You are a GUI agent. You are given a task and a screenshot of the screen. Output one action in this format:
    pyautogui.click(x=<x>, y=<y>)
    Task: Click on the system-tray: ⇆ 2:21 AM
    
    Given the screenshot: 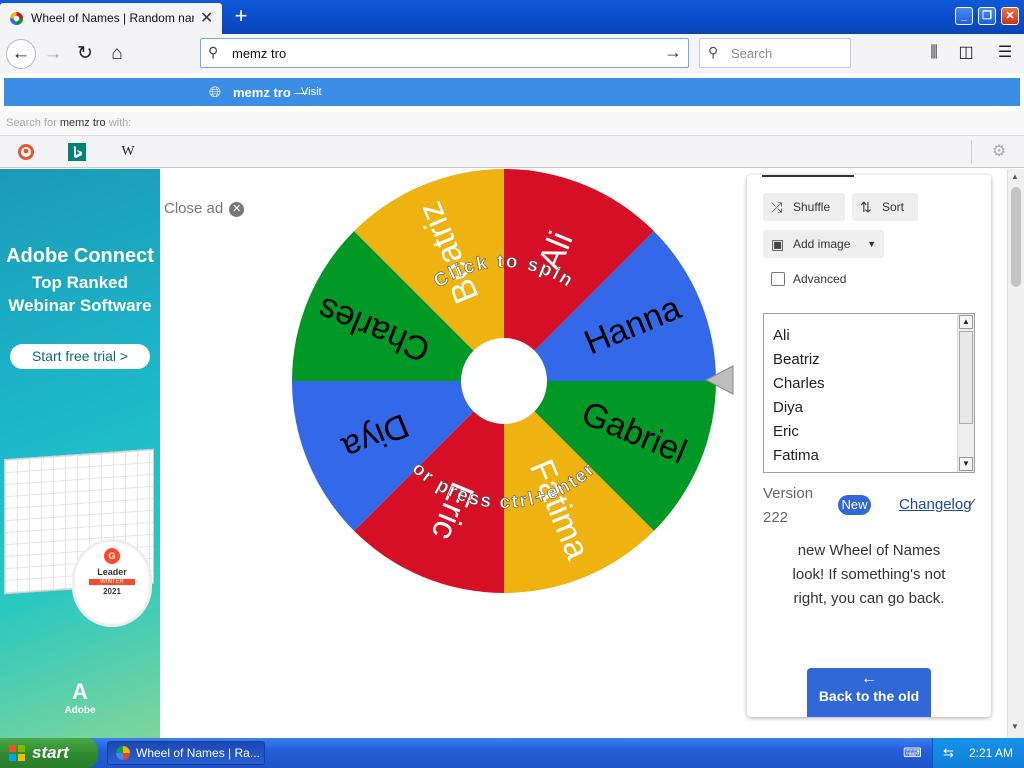 What is the action you would take?
    pyautogui.click(x=978, y=753)
    